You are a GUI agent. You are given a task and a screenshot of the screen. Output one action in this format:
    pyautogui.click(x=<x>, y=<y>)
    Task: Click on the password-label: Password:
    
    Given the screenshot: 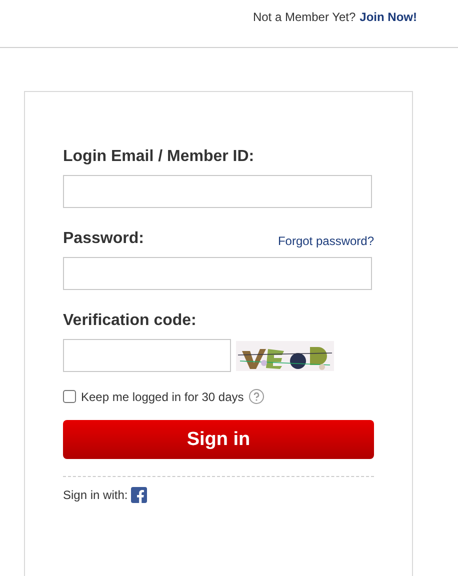 What is the action you would take?
    pyautogui.click(x=103, y=239)
    